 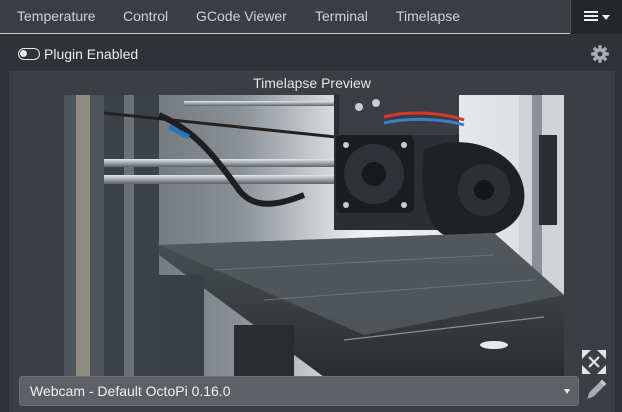 What do you see at coordinates (241, 16) in the screenshot?
I see `tab-gcode-viewer: GCode Viewer` at bounding box center [241, 16].